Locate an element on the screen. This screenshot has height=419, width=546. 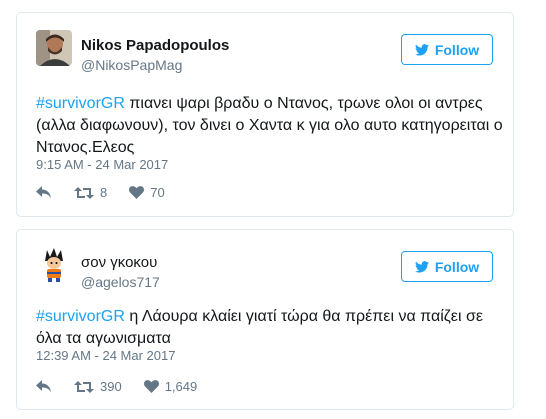
like-count: 70 is located at coordinates (157, 192).